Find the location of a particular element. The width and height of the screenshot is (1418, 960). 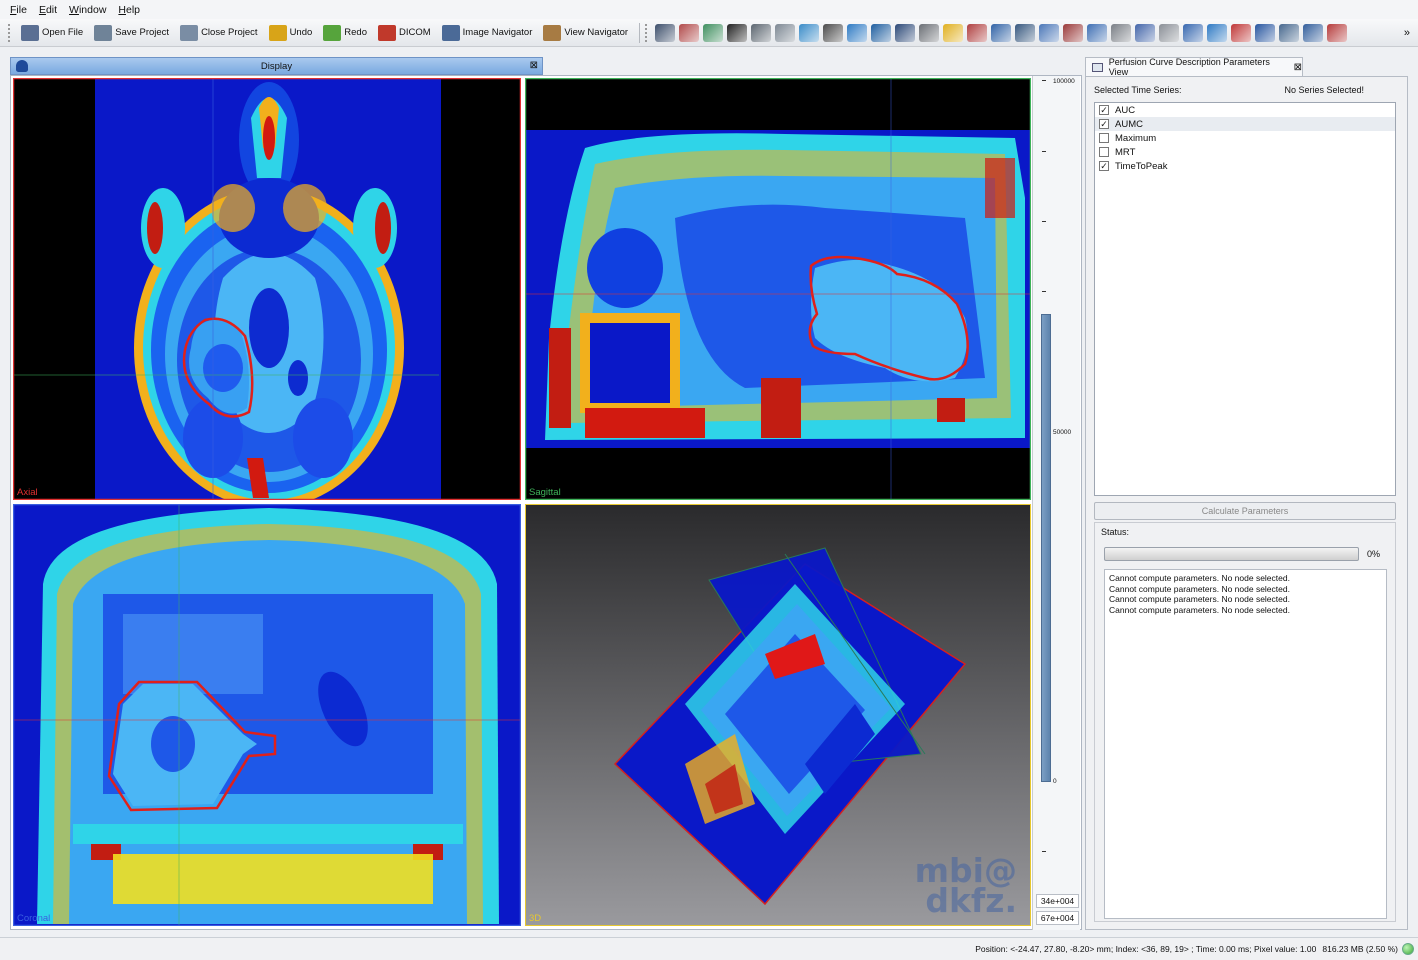

plugin-tool-1-icon is located at coordinates (665, 32).